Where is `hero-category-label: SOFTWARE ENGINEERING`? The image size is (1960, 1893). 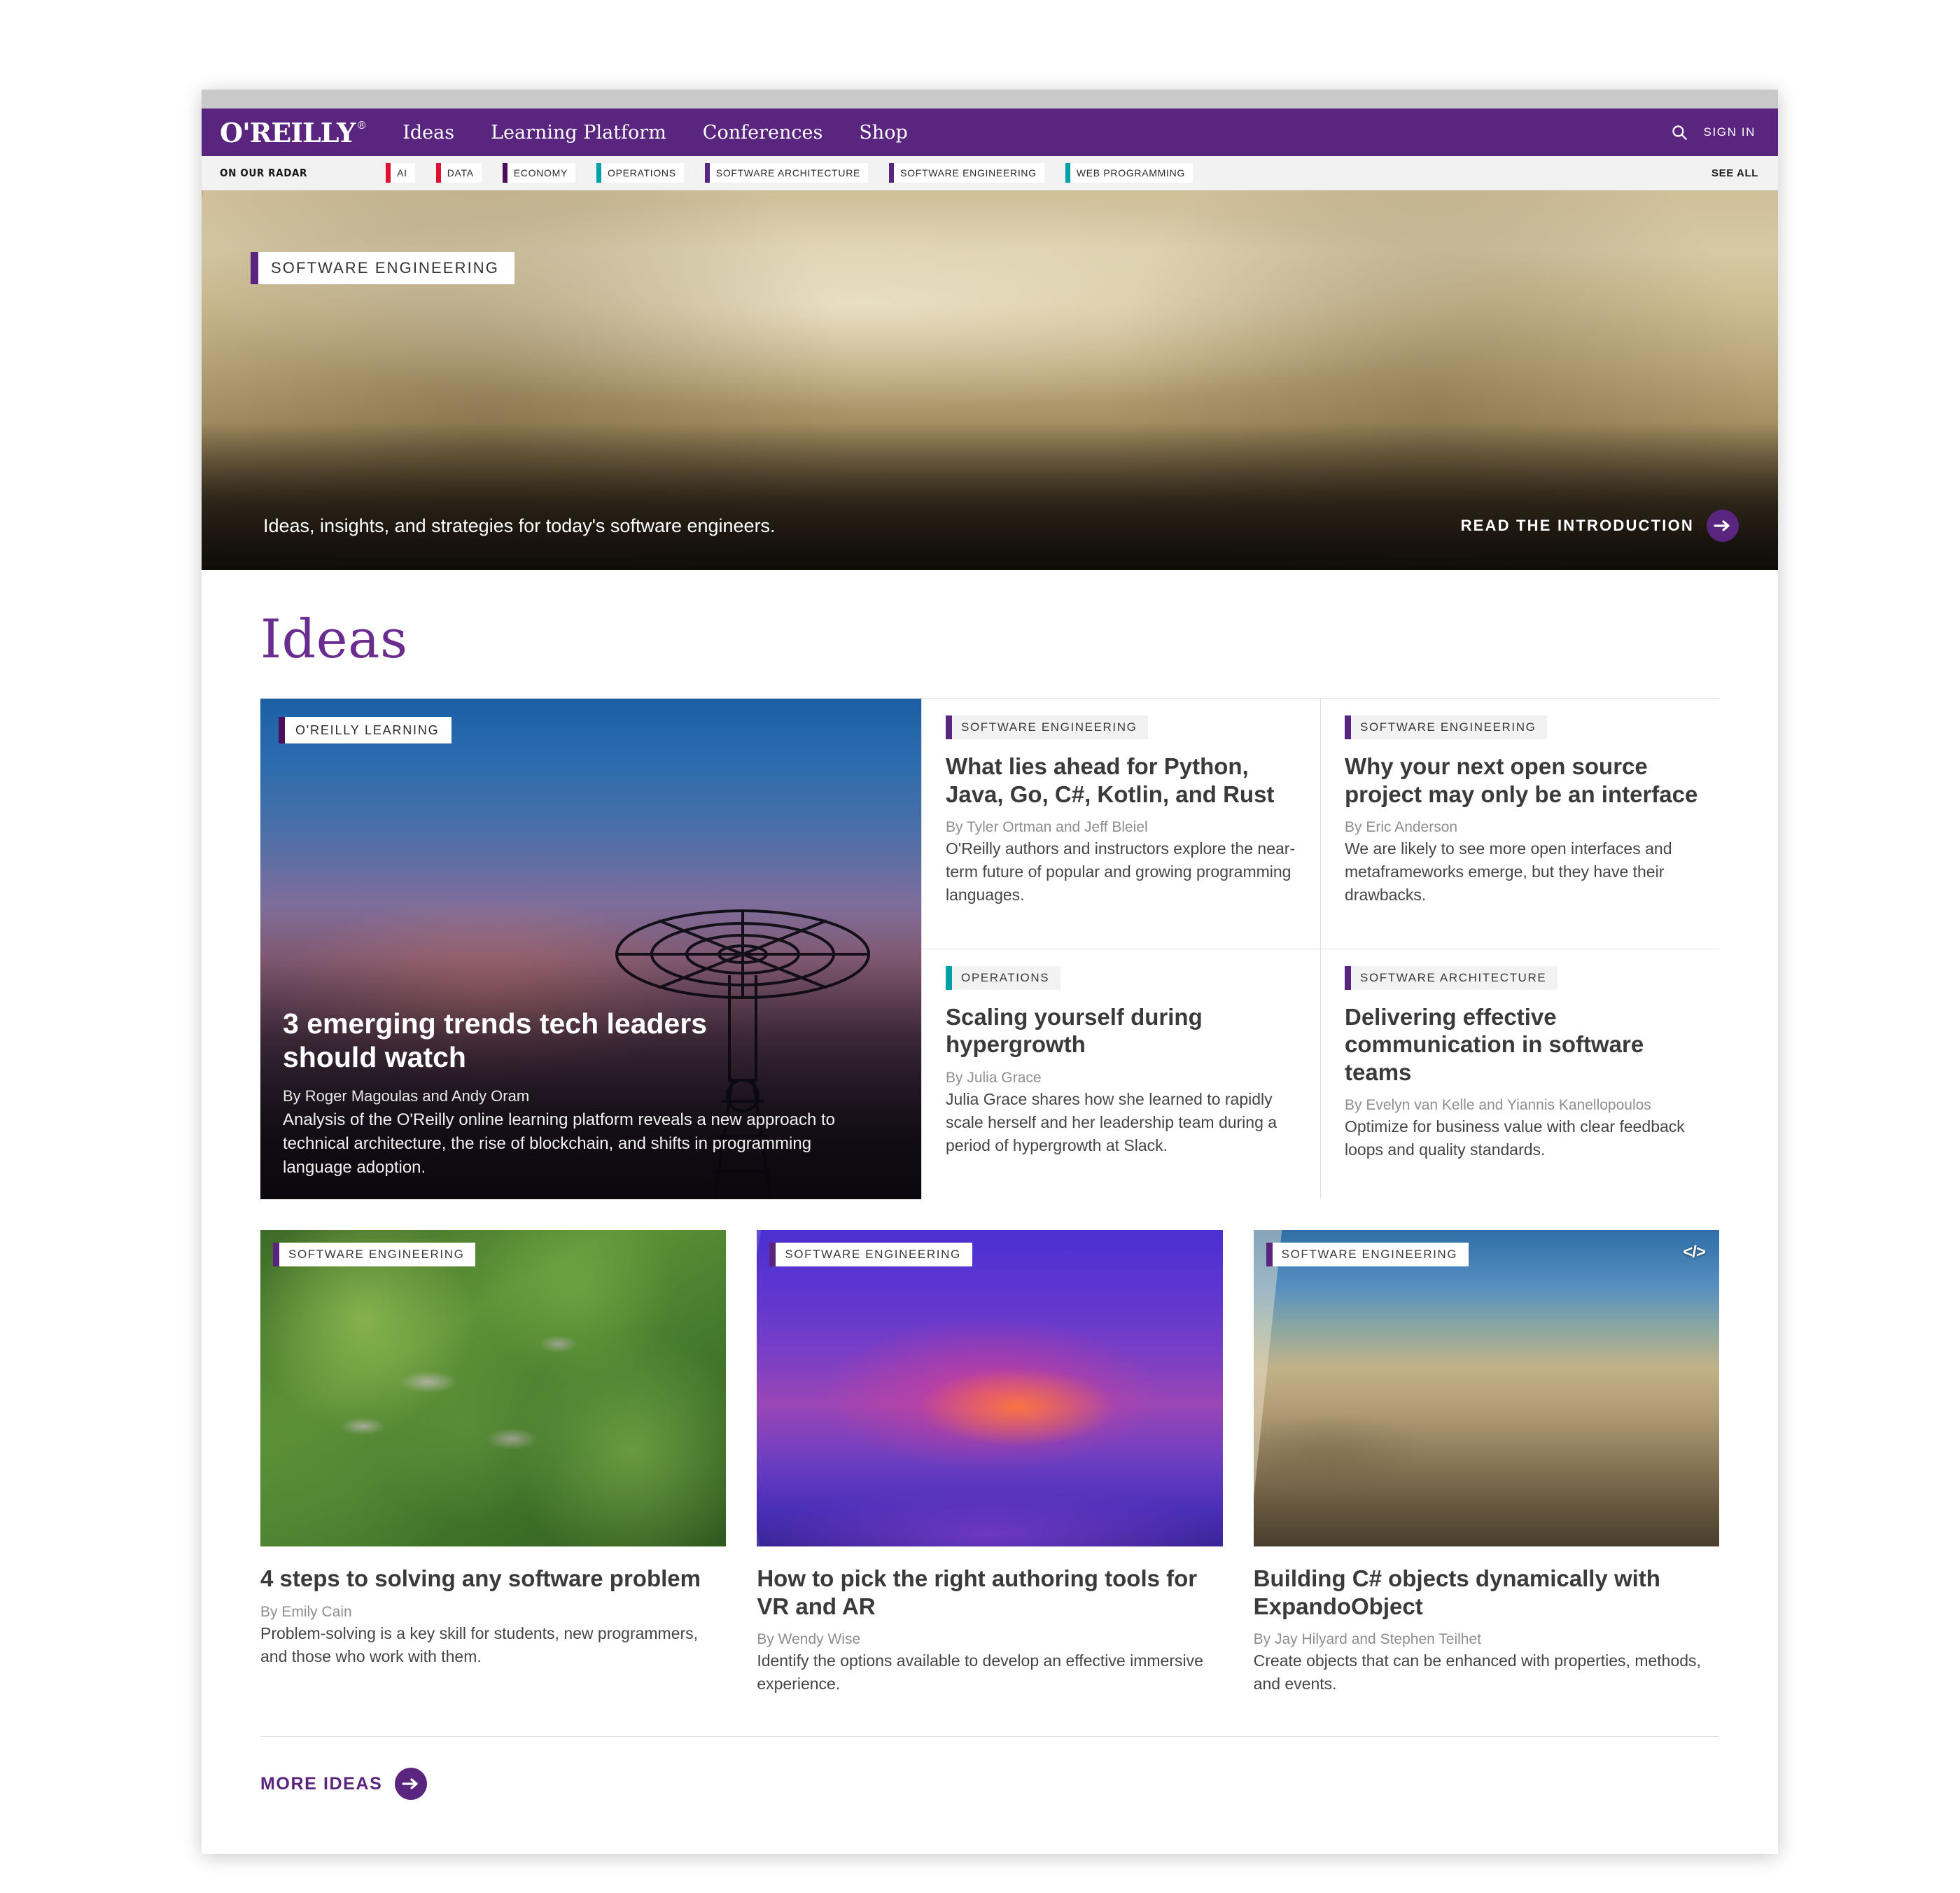
hero-category-label: SOFTWARE ENGINEERING is located at coordinates (385, 268).